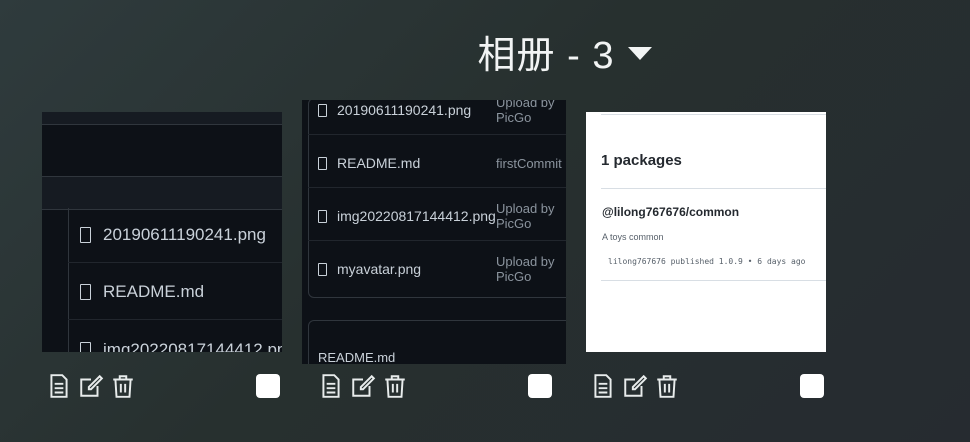  Describe the element at coordinates (442, 269) in the screenshot. I see `list-item: myavatar.png Upload by PicGo` at that location.